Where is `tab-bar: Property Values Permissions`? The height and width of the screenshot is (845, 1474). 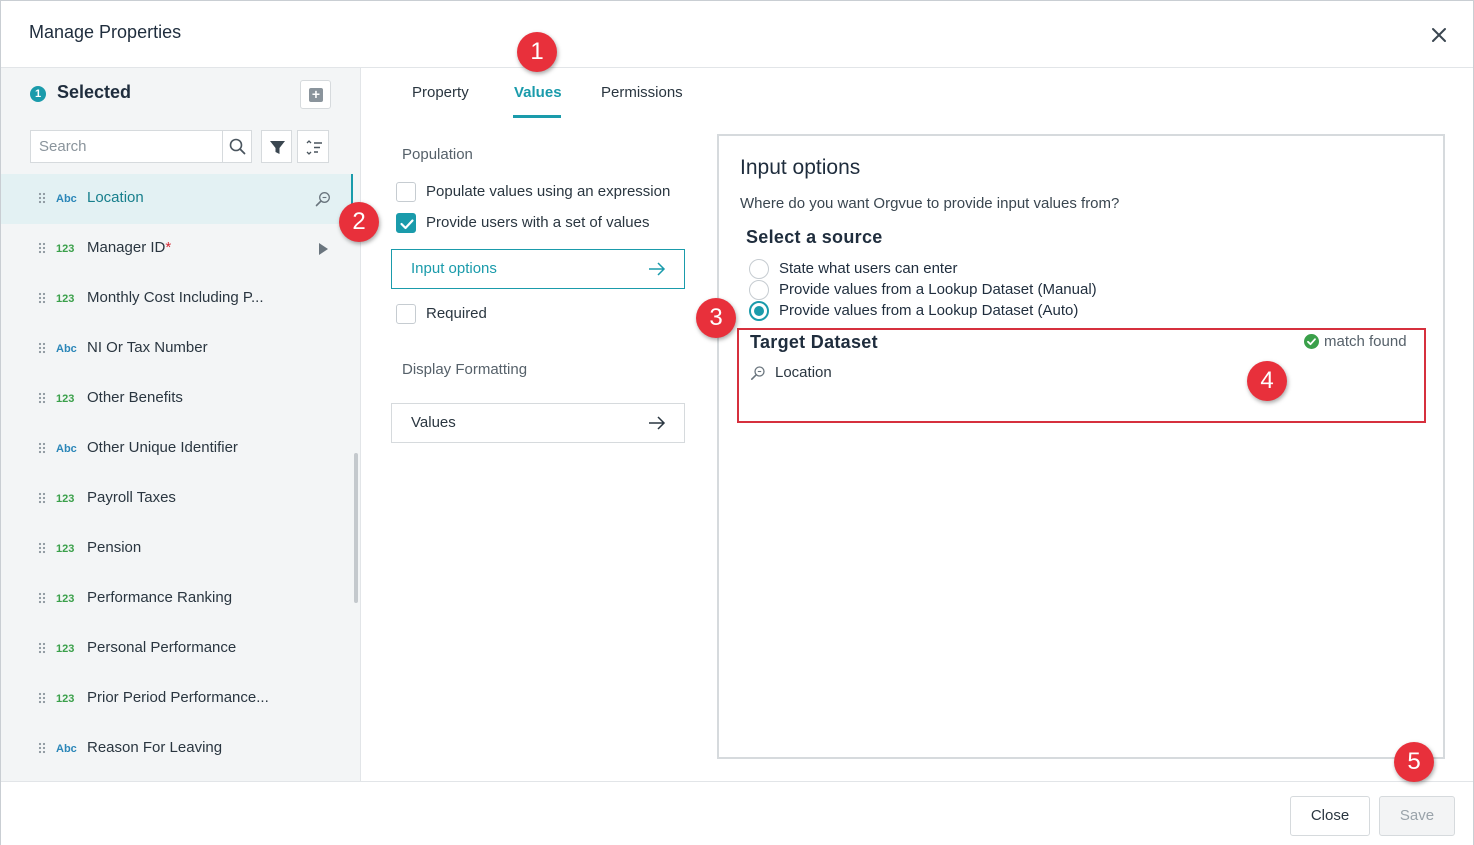 tab-bar: Property Values Permissions is located at coordinates (912, 94).